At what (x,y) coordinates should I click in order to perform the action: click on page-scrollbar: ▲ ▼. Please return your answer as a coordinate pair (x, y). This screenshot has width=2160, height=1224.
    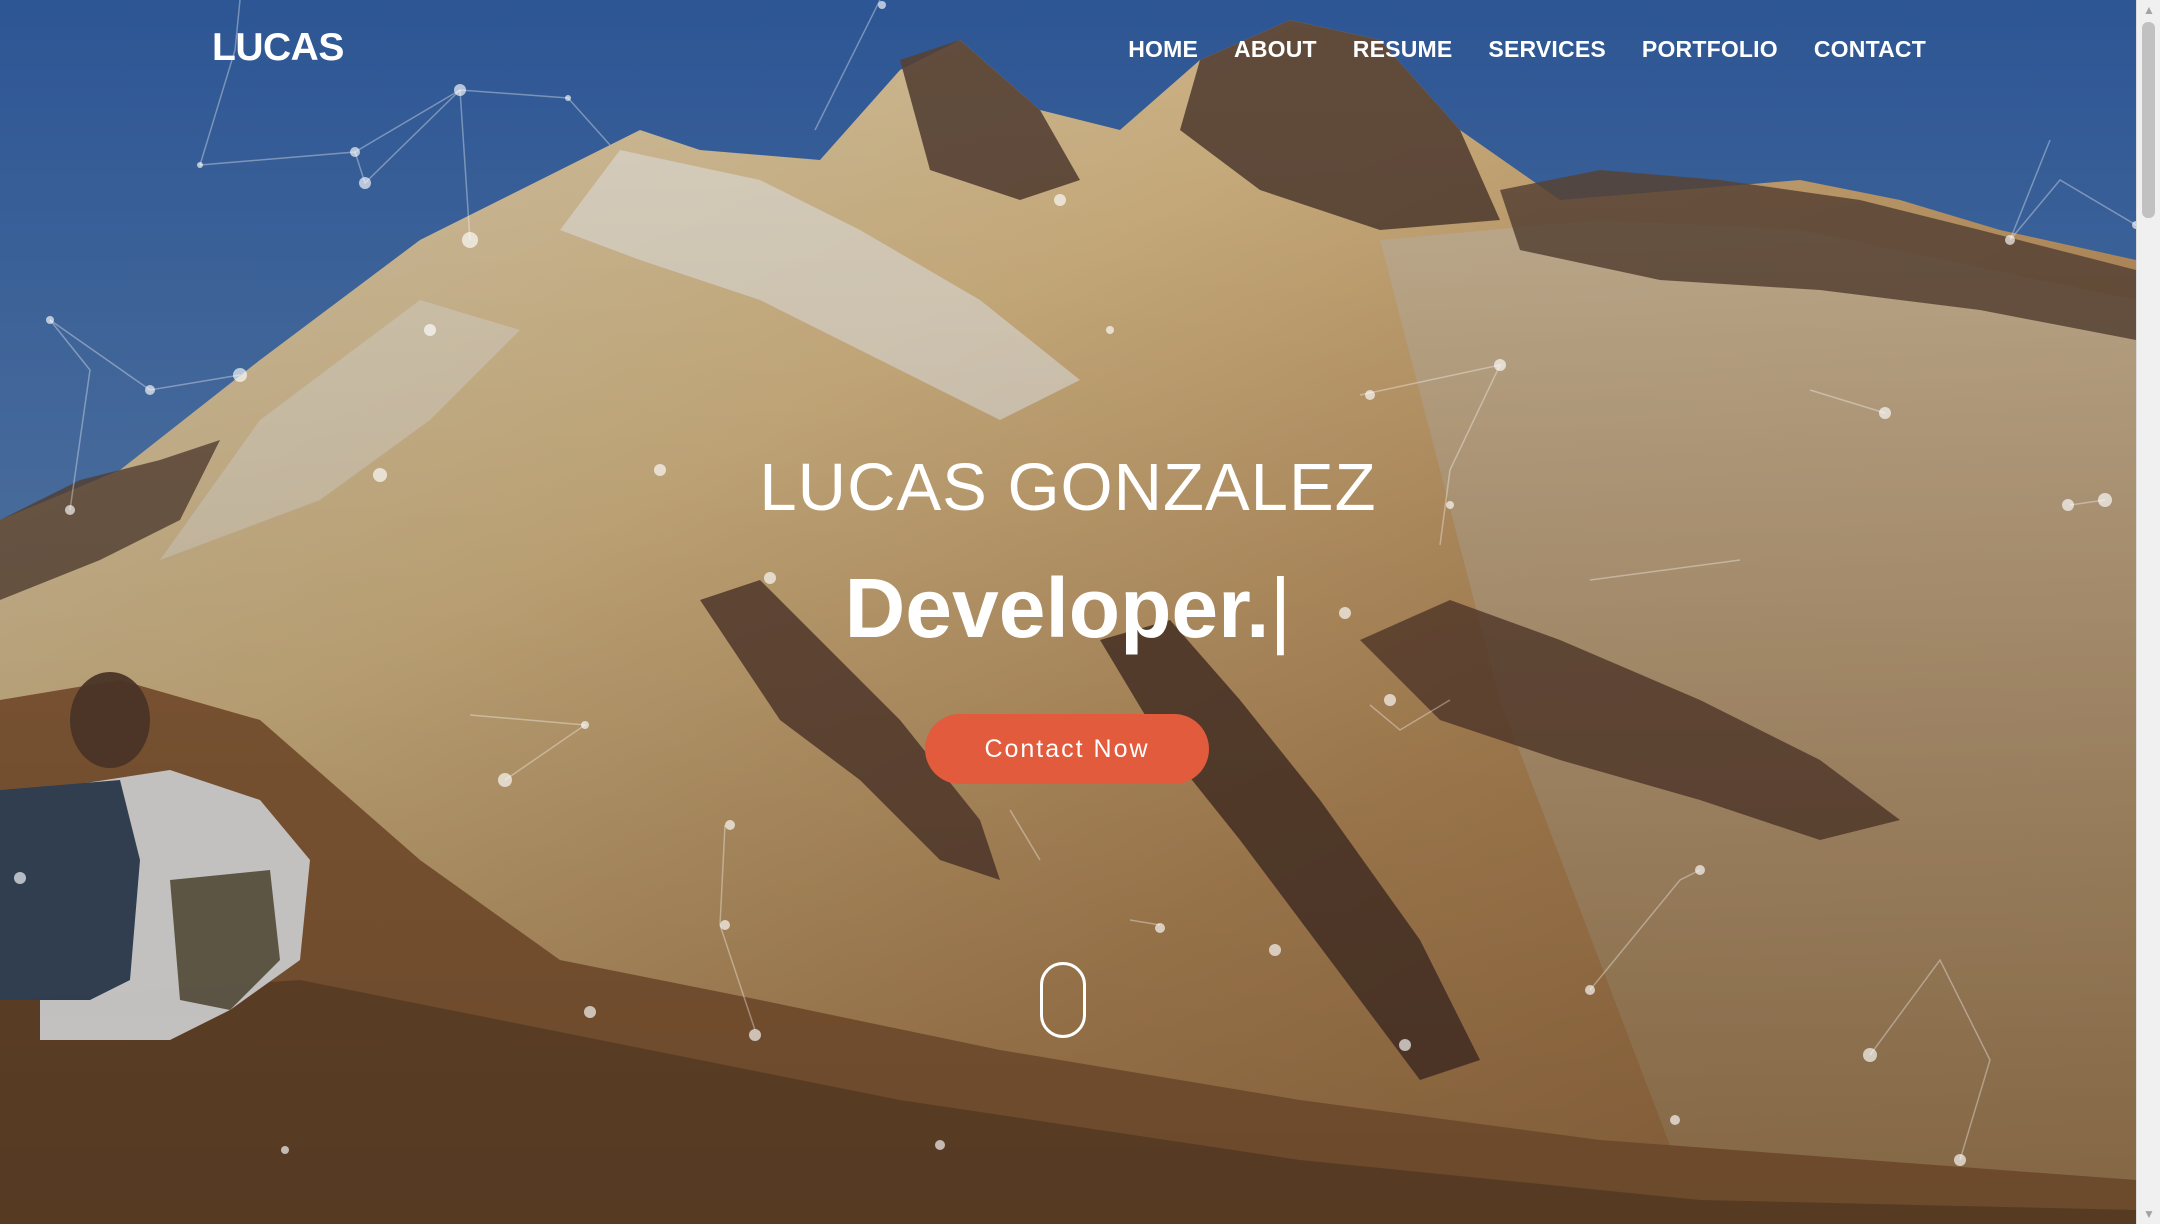
    Looking at the image, I should click on (2148, 612).